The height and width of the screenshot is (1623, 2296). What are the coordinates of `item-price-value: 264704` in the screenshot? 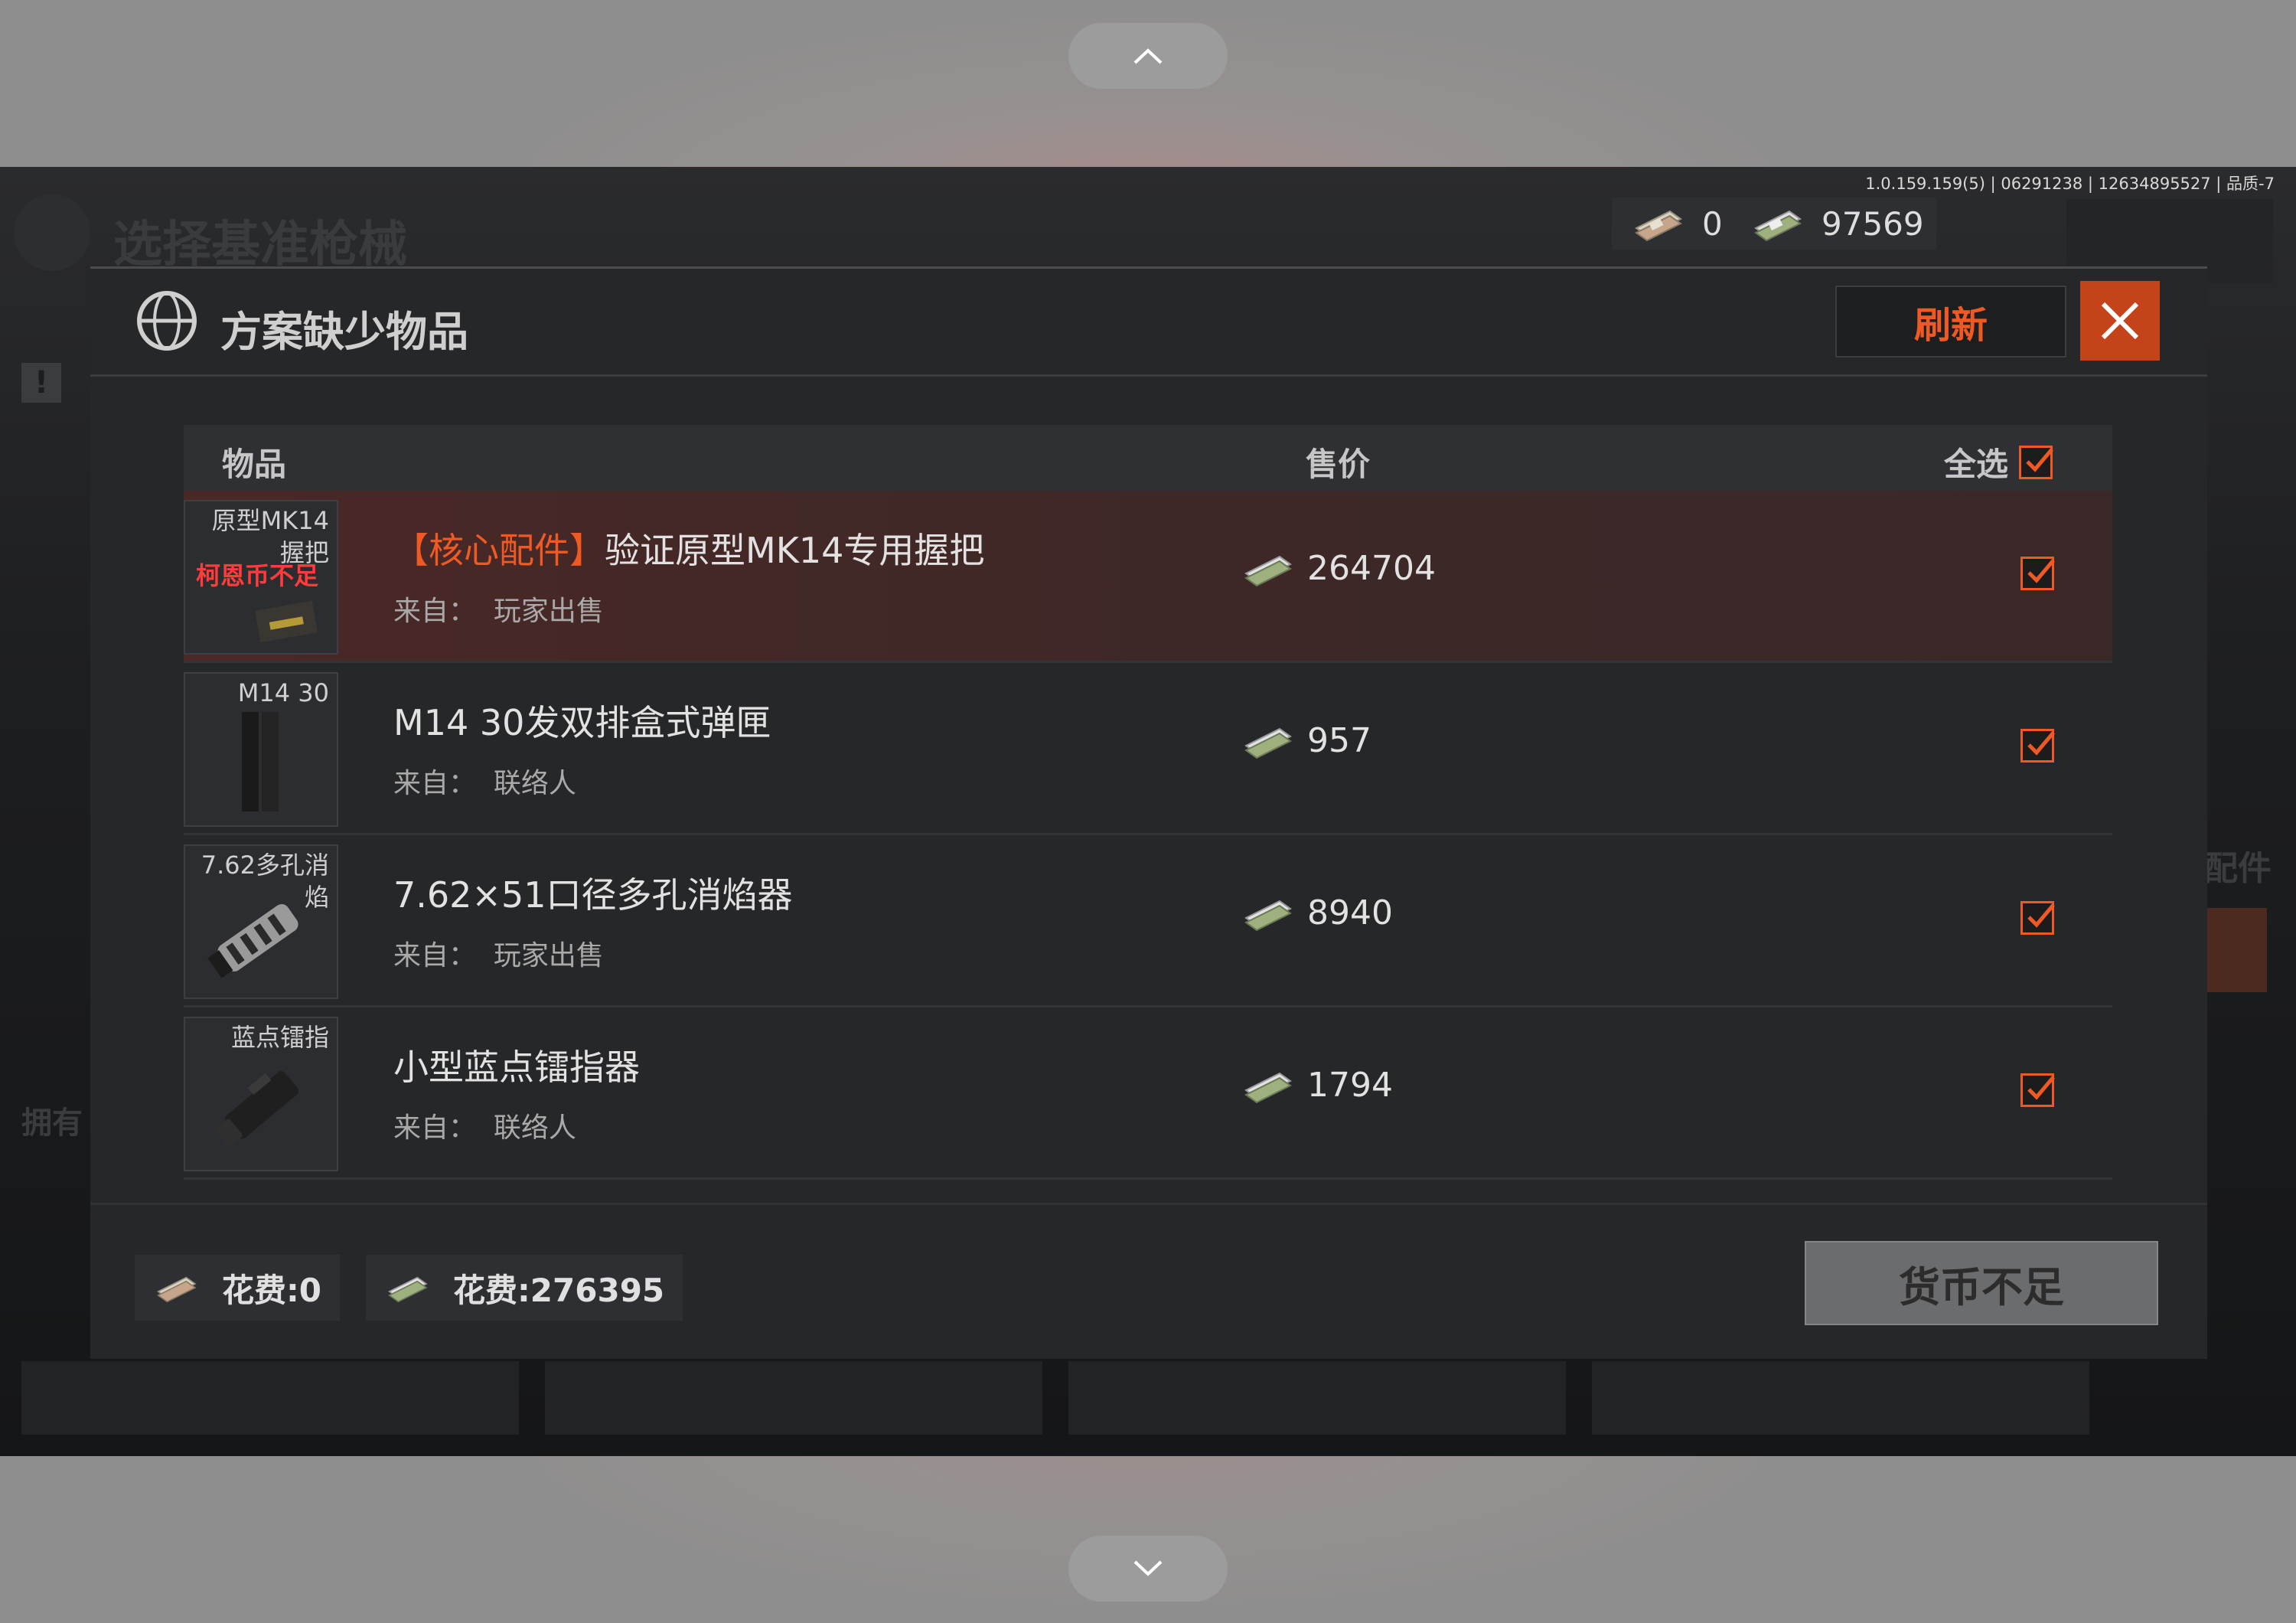 It's located at (1371, 568).